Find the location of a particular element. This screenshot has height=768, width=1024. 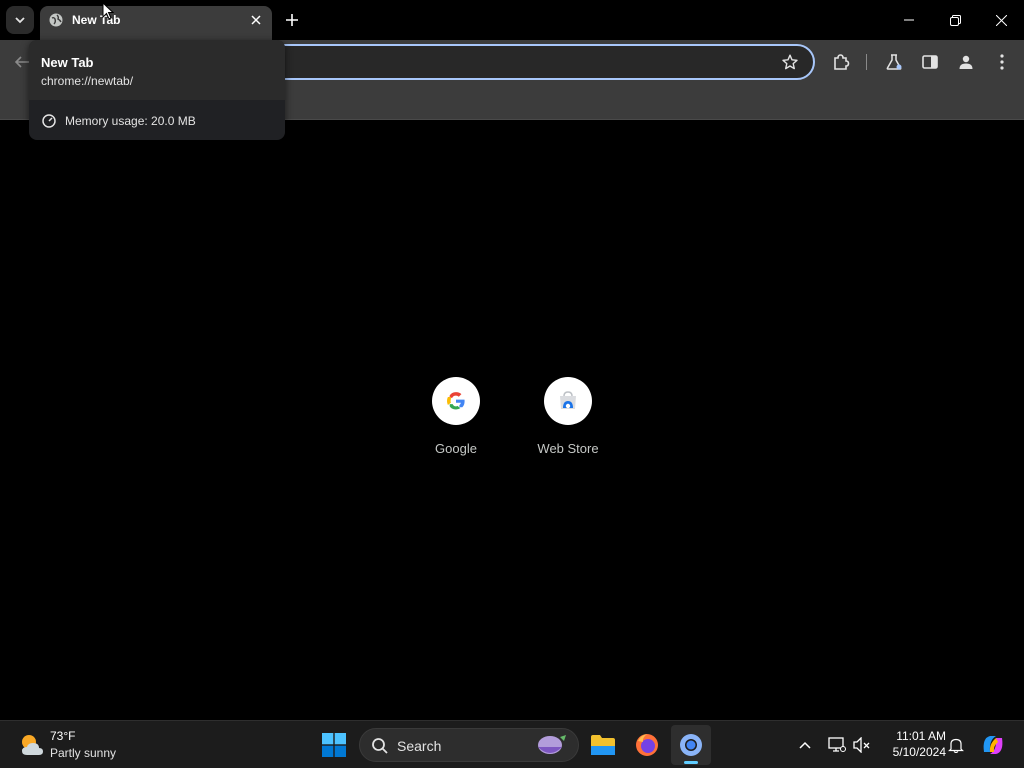

more-menu-icon is located at coordinates (1002, 62).